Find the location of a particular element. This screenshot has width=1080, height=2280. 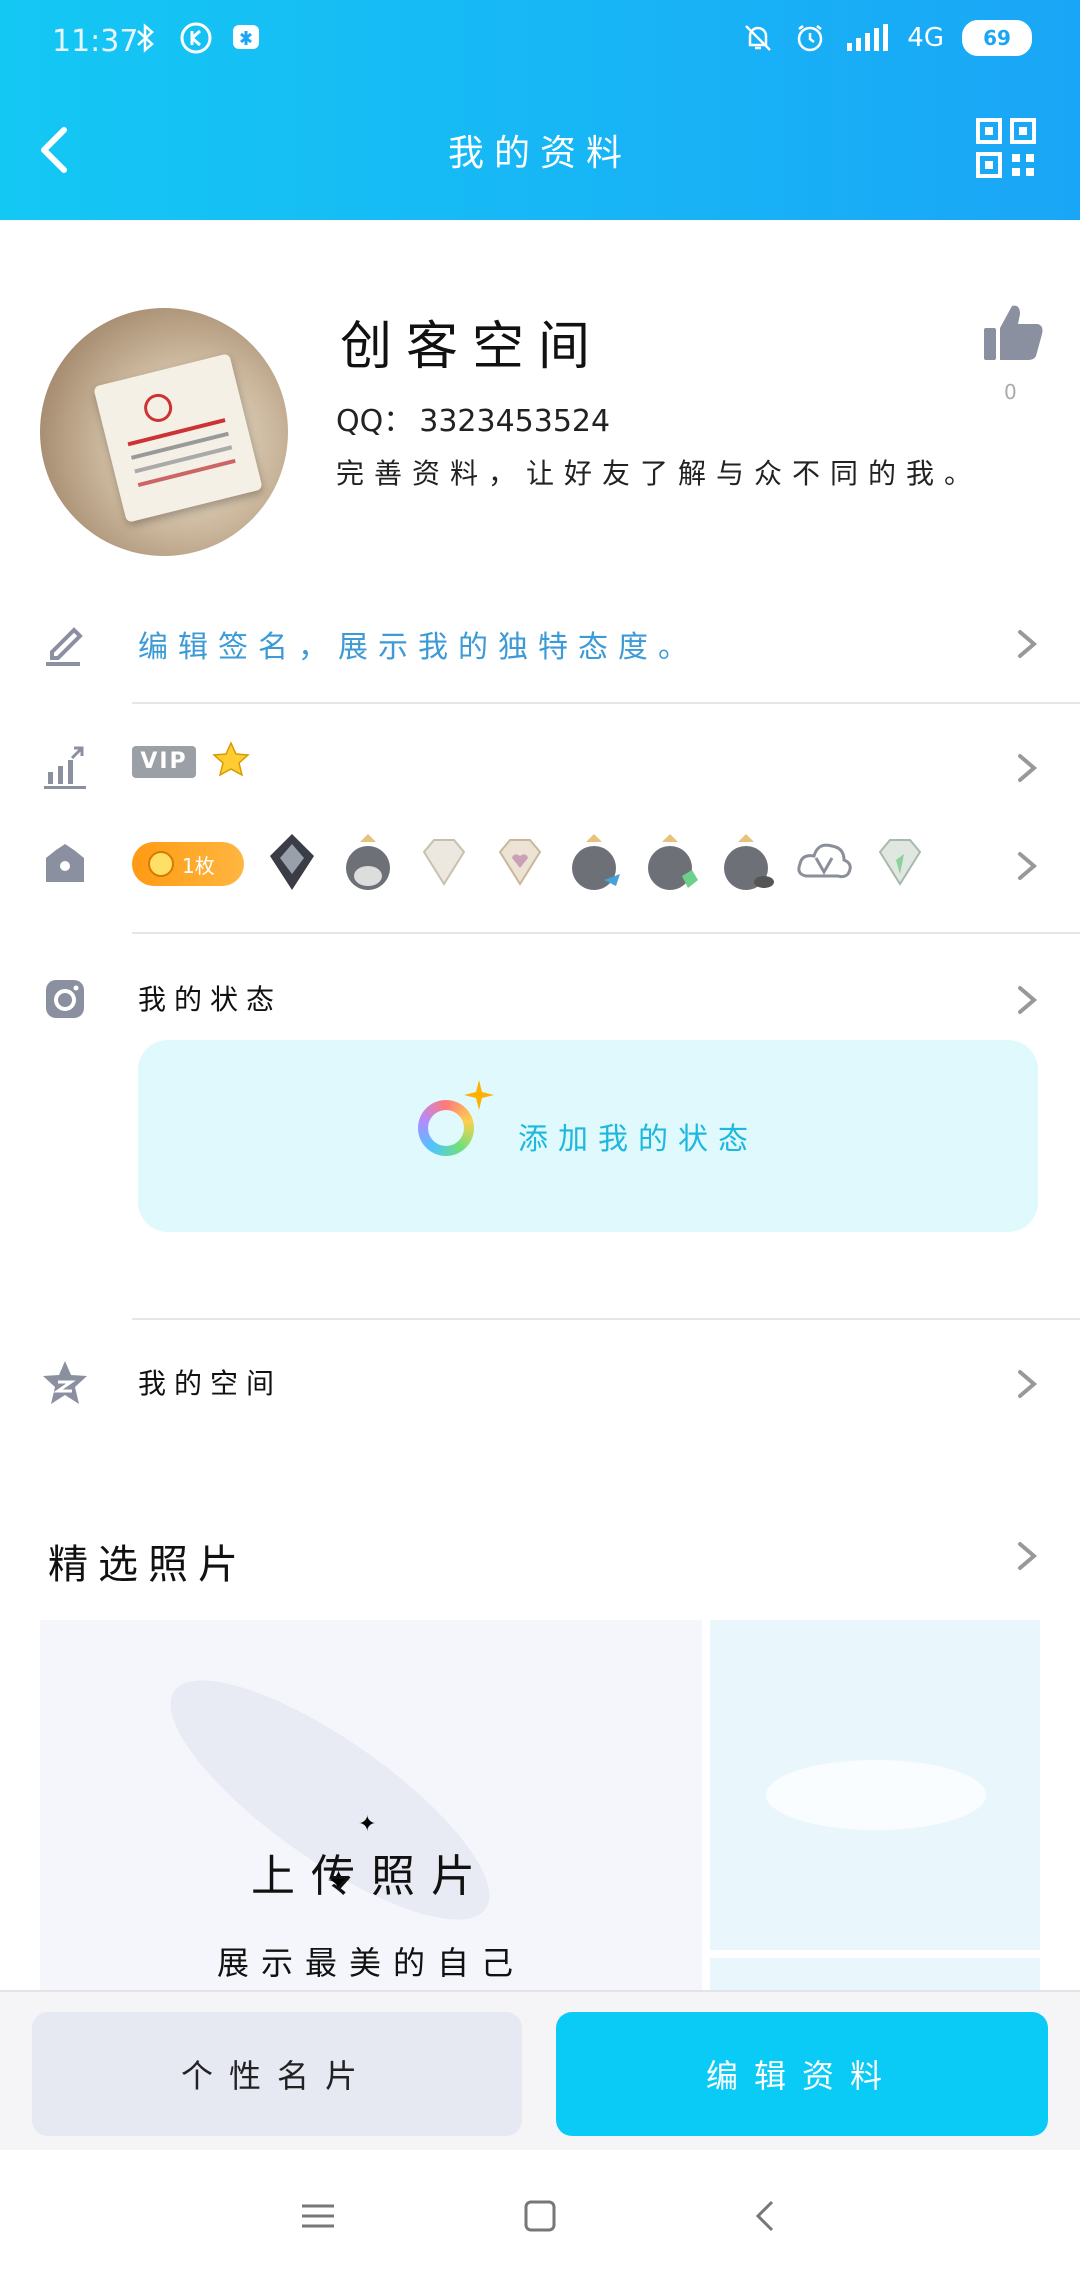

qq-number-row: QQ： 3323453524 is located at coordinates (470, 418).